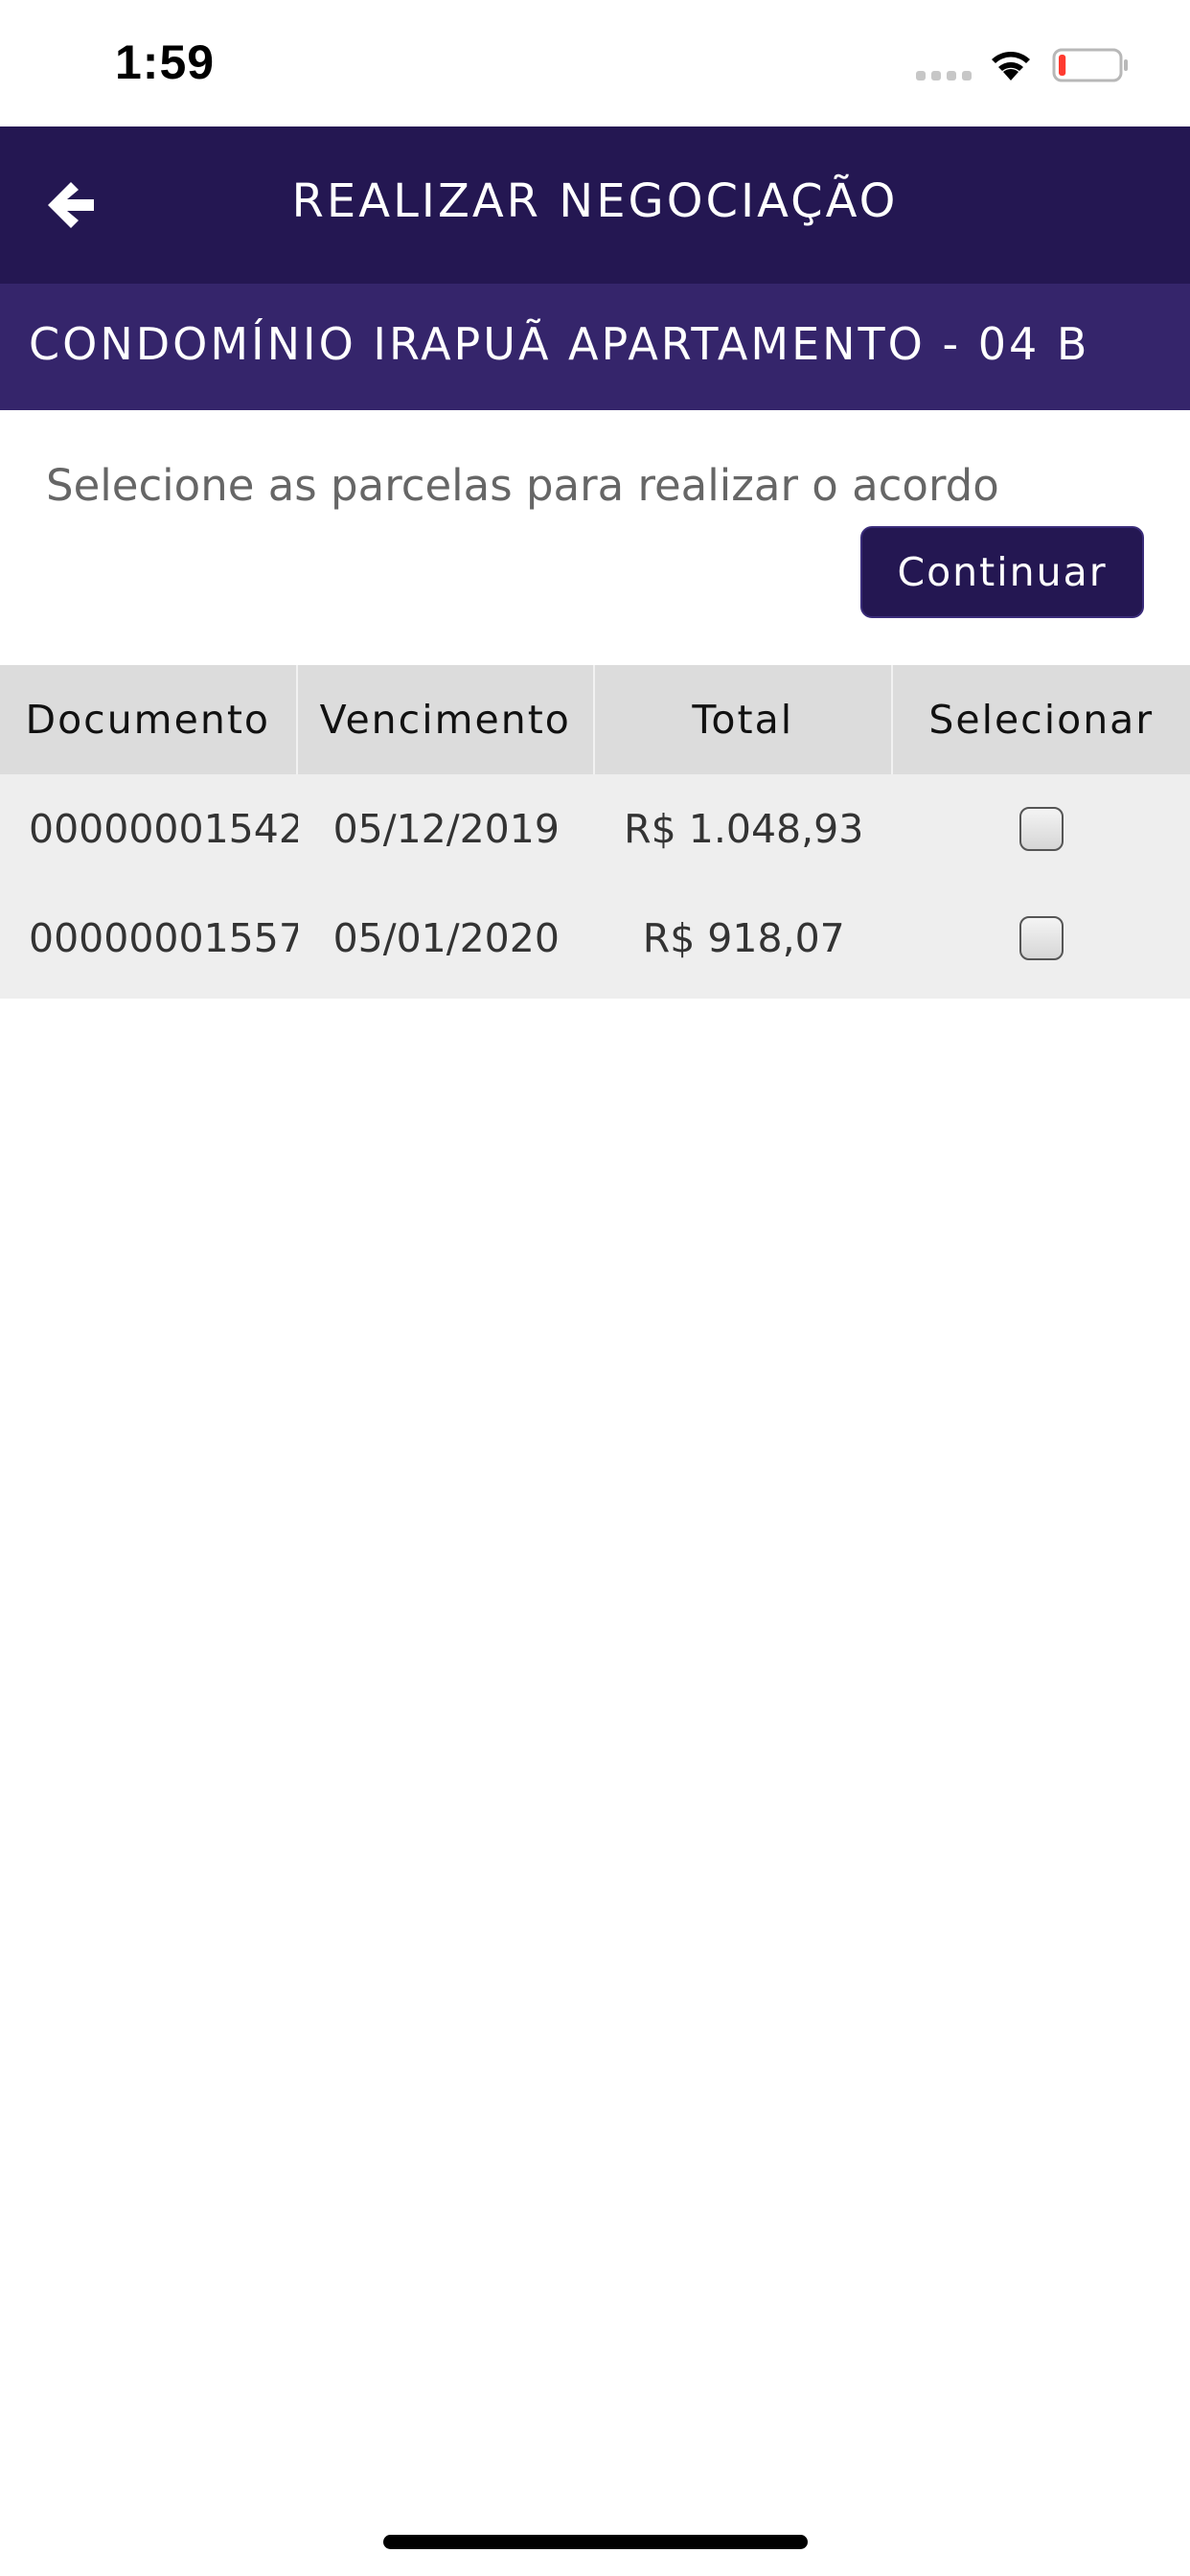 This screenshot has width=1190, height=2576. Describe the element at coordinates (744, 829) in the screenshot. I see `cell-total: R$ 1.048,93` at that location.